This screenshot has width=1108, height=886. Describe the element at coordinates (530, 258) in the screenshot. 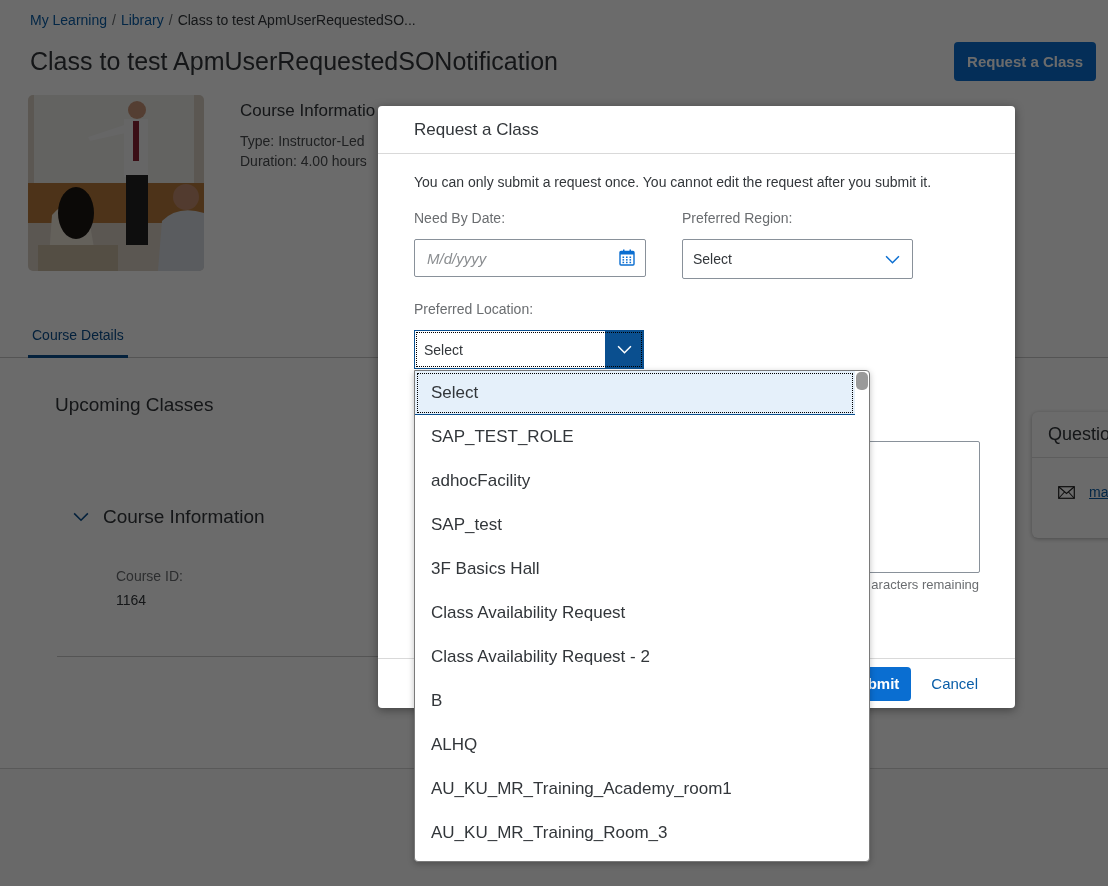

I see `date-field: M/d/yyyy` at that location.